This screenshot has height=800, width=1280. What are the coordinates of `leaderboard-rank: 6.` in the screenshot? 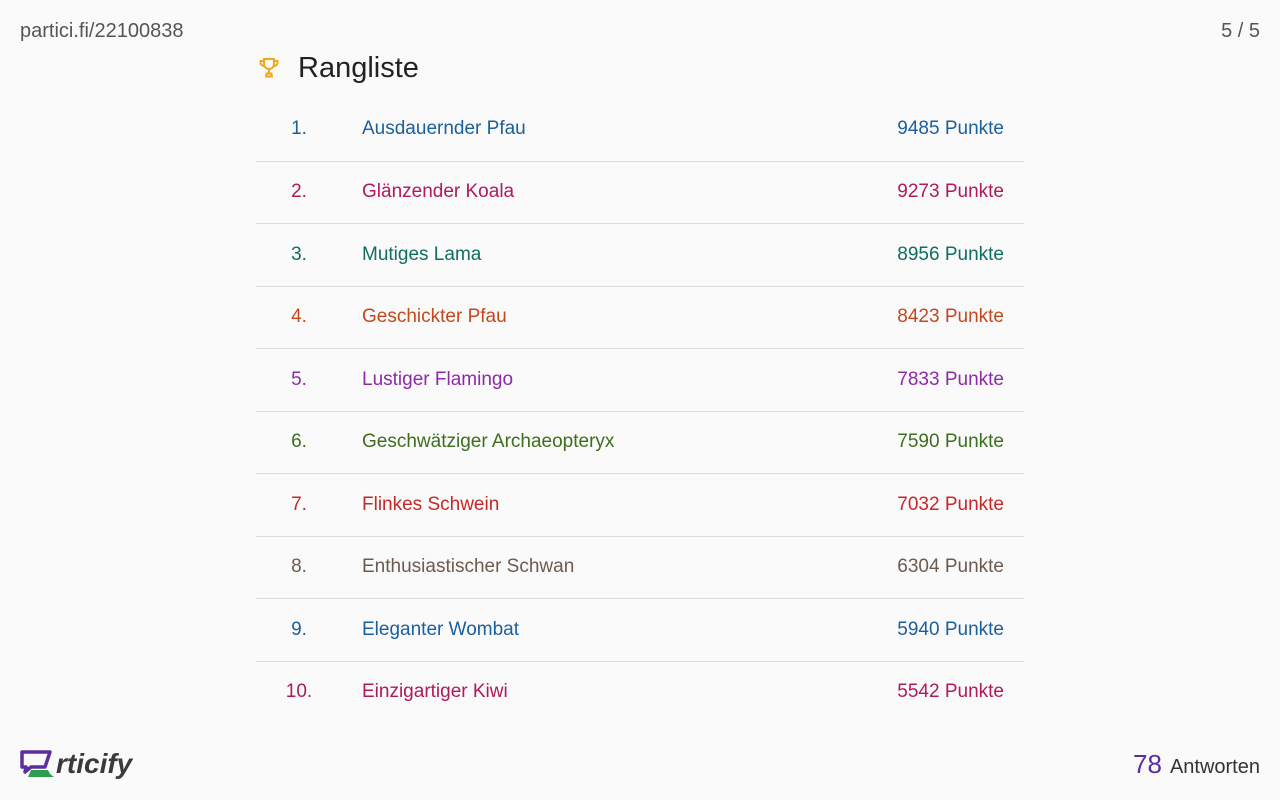 It's located at (299, 442).